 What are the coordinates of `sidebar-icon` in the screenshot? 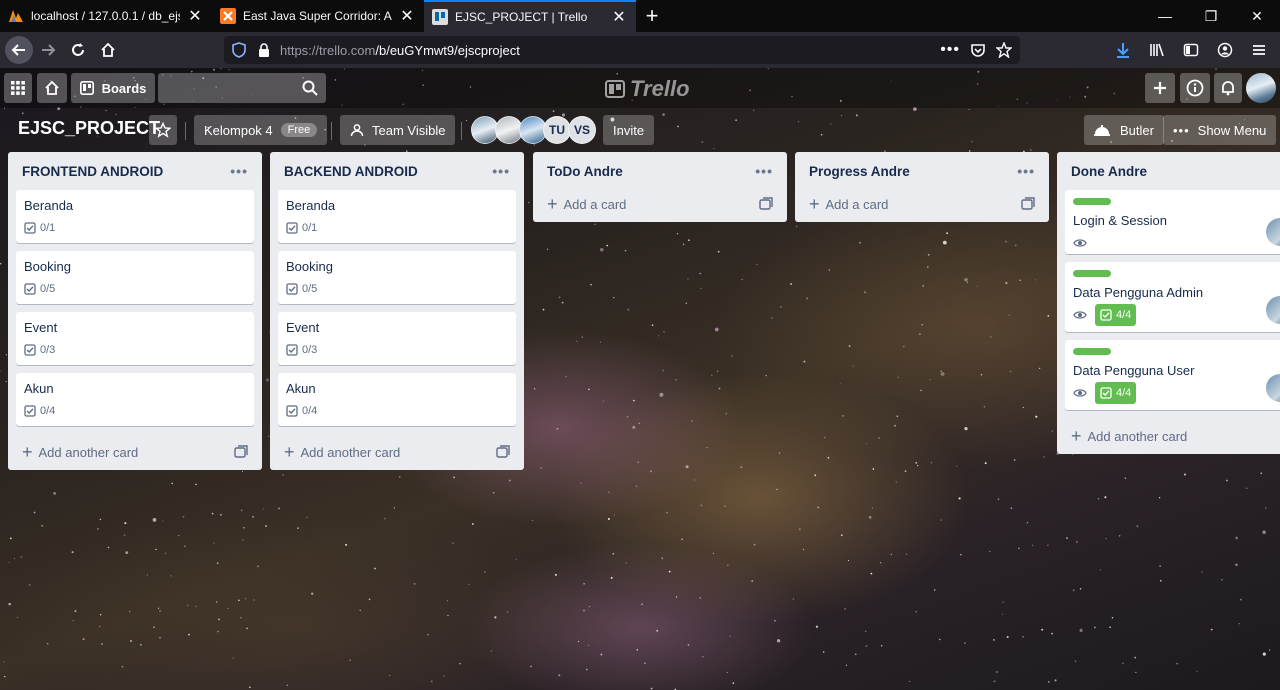 It's located at (1191, 50).